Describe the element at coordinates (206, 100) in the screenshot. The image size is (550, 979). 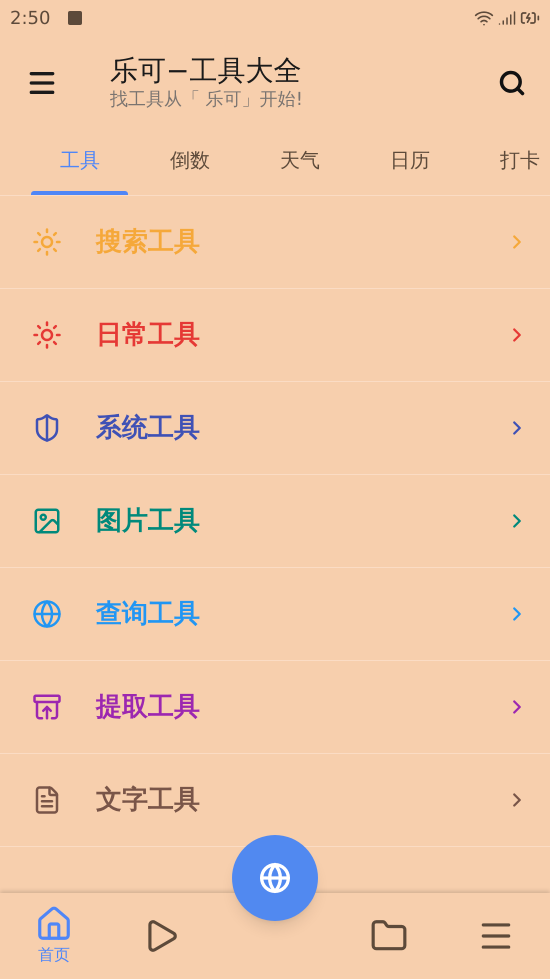
I see `app-subtitle: 找工具从「 乐可」开始!` at that location.